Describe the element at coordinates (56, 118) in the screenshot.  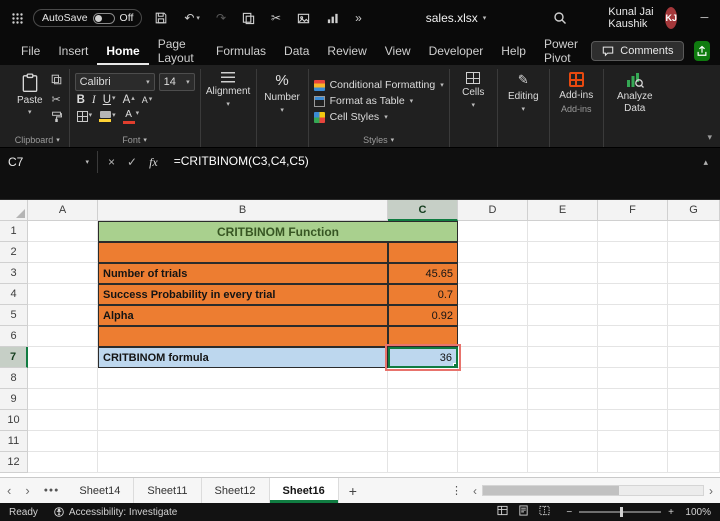
I see `format-painter-icon` at that location.